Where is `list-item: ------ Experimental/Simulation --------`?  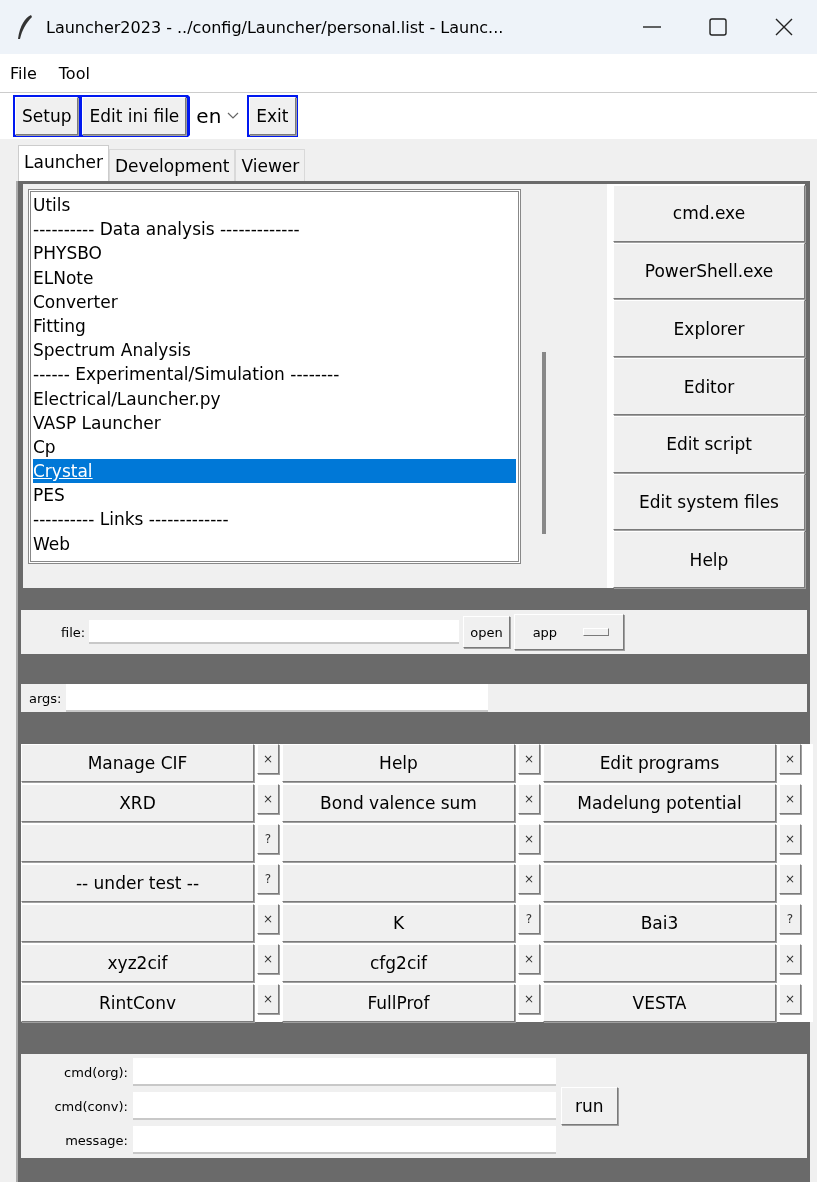
list-item: ------ Experimental/Simulation -------- is located at coordinates (274, 374).